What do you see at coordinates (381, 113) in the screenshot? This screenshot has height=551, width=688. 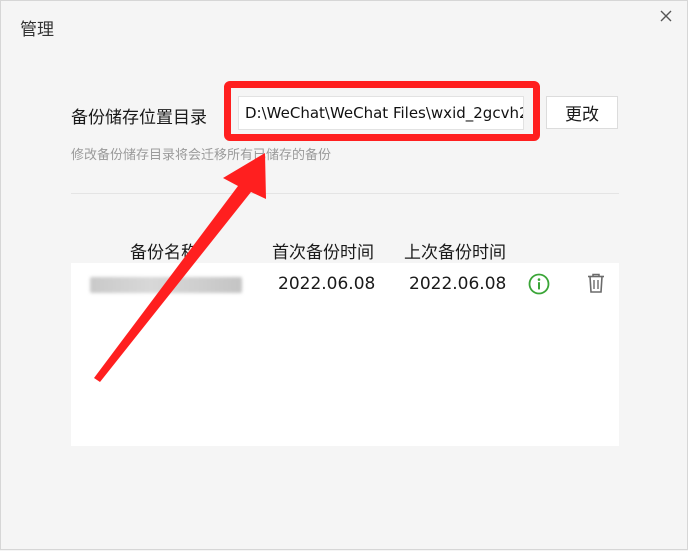 I see `backup-path-field: D:\WeChat\WeChat Files\wxid_2gcvh2` at bounding box center [381, 113].